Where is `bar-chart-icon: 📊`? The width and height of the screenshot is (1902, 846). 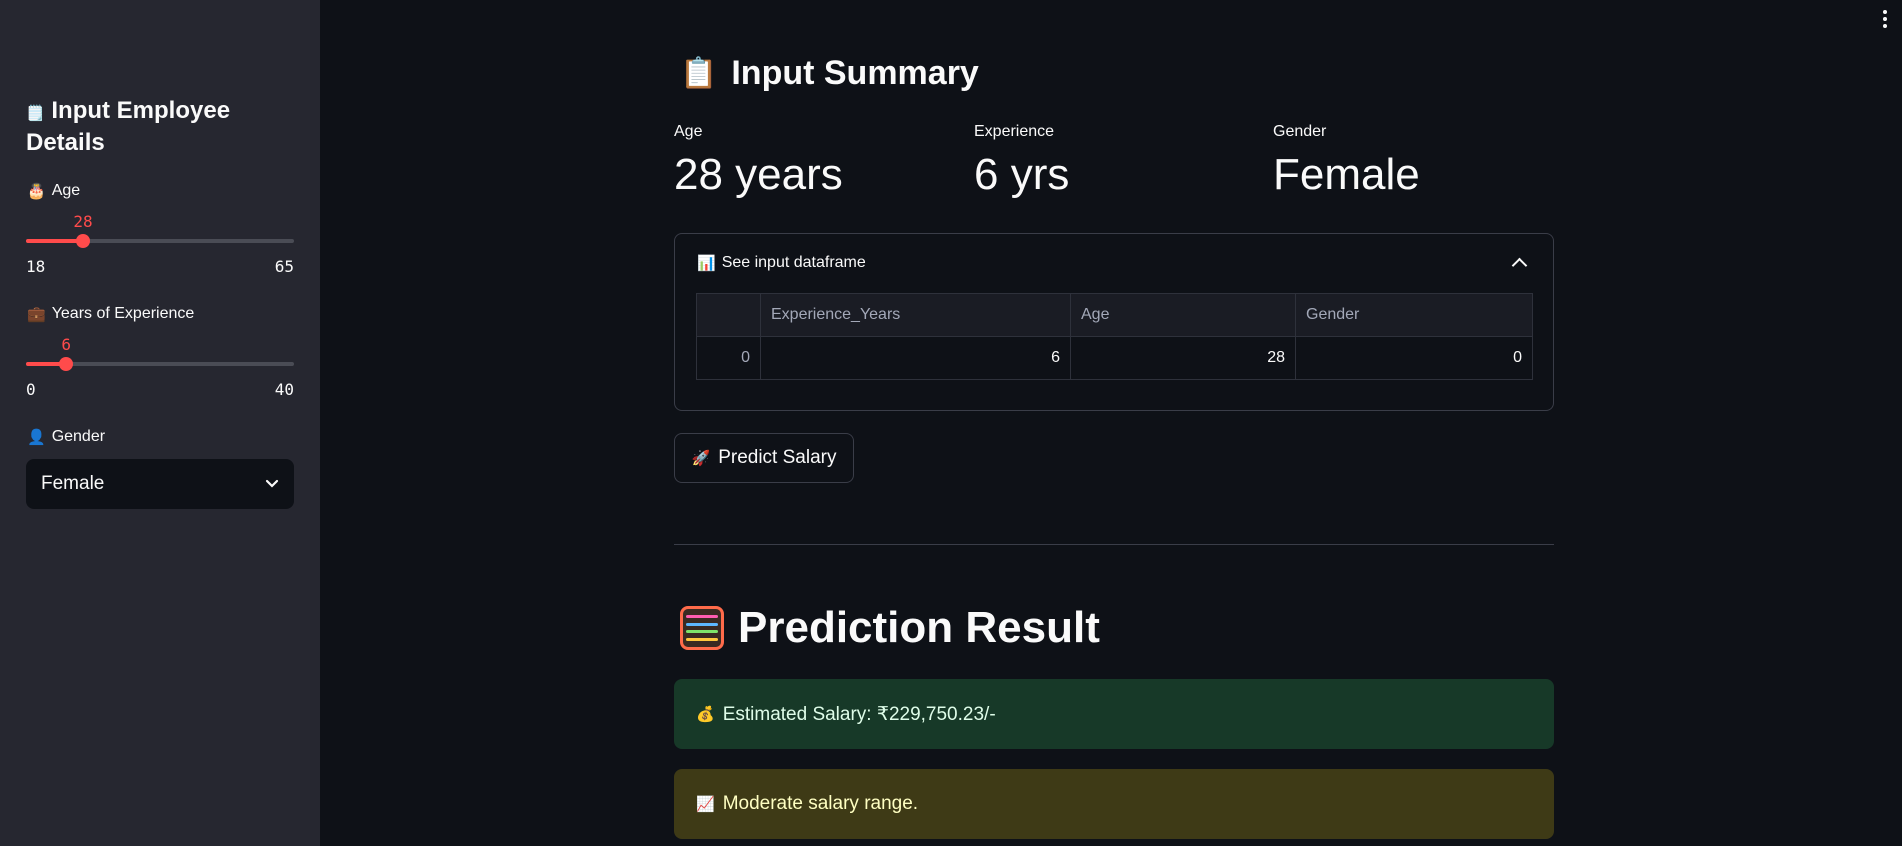 bar-chart-icon: 📊 is located at coordinates (706, 263).